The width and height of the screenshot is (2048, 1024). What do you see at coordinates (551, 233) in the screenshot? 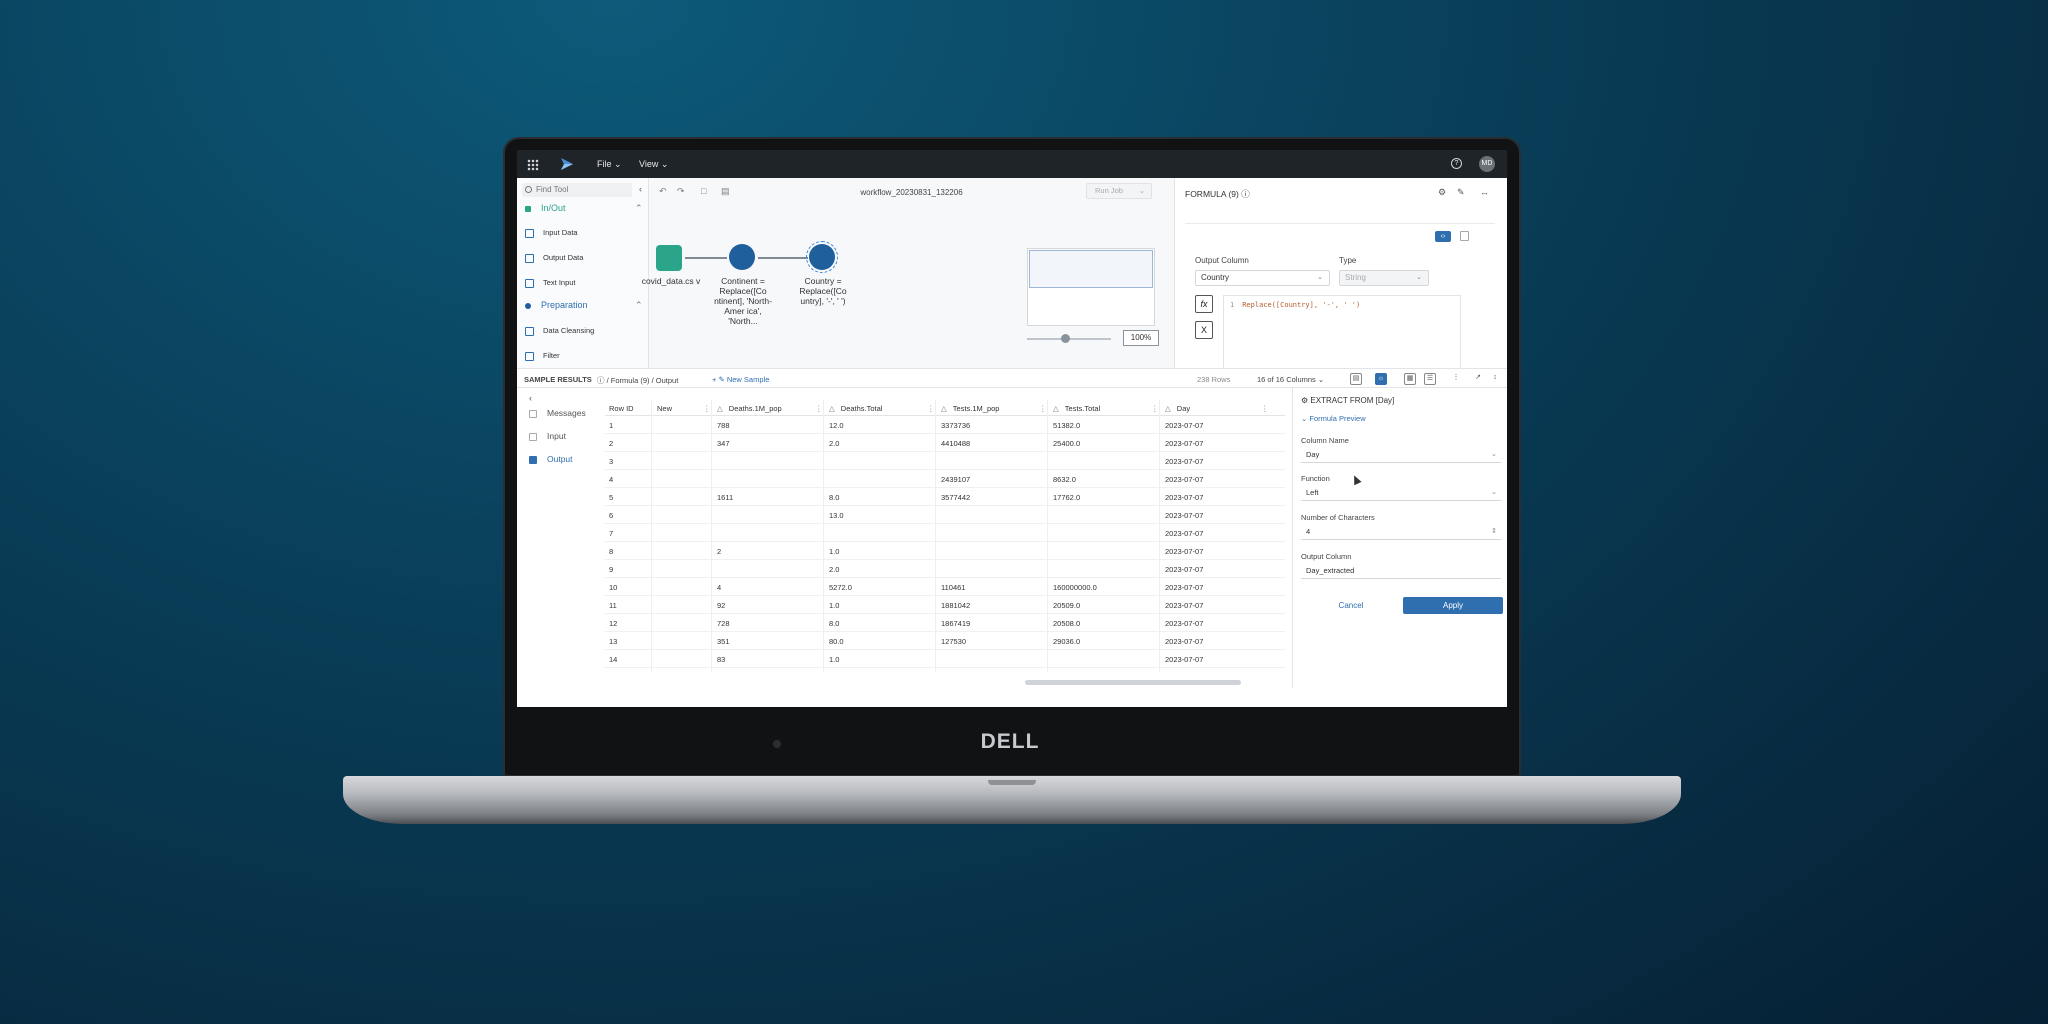
I see `tool-input-data: Input Data` at bounding box center [551, 233].